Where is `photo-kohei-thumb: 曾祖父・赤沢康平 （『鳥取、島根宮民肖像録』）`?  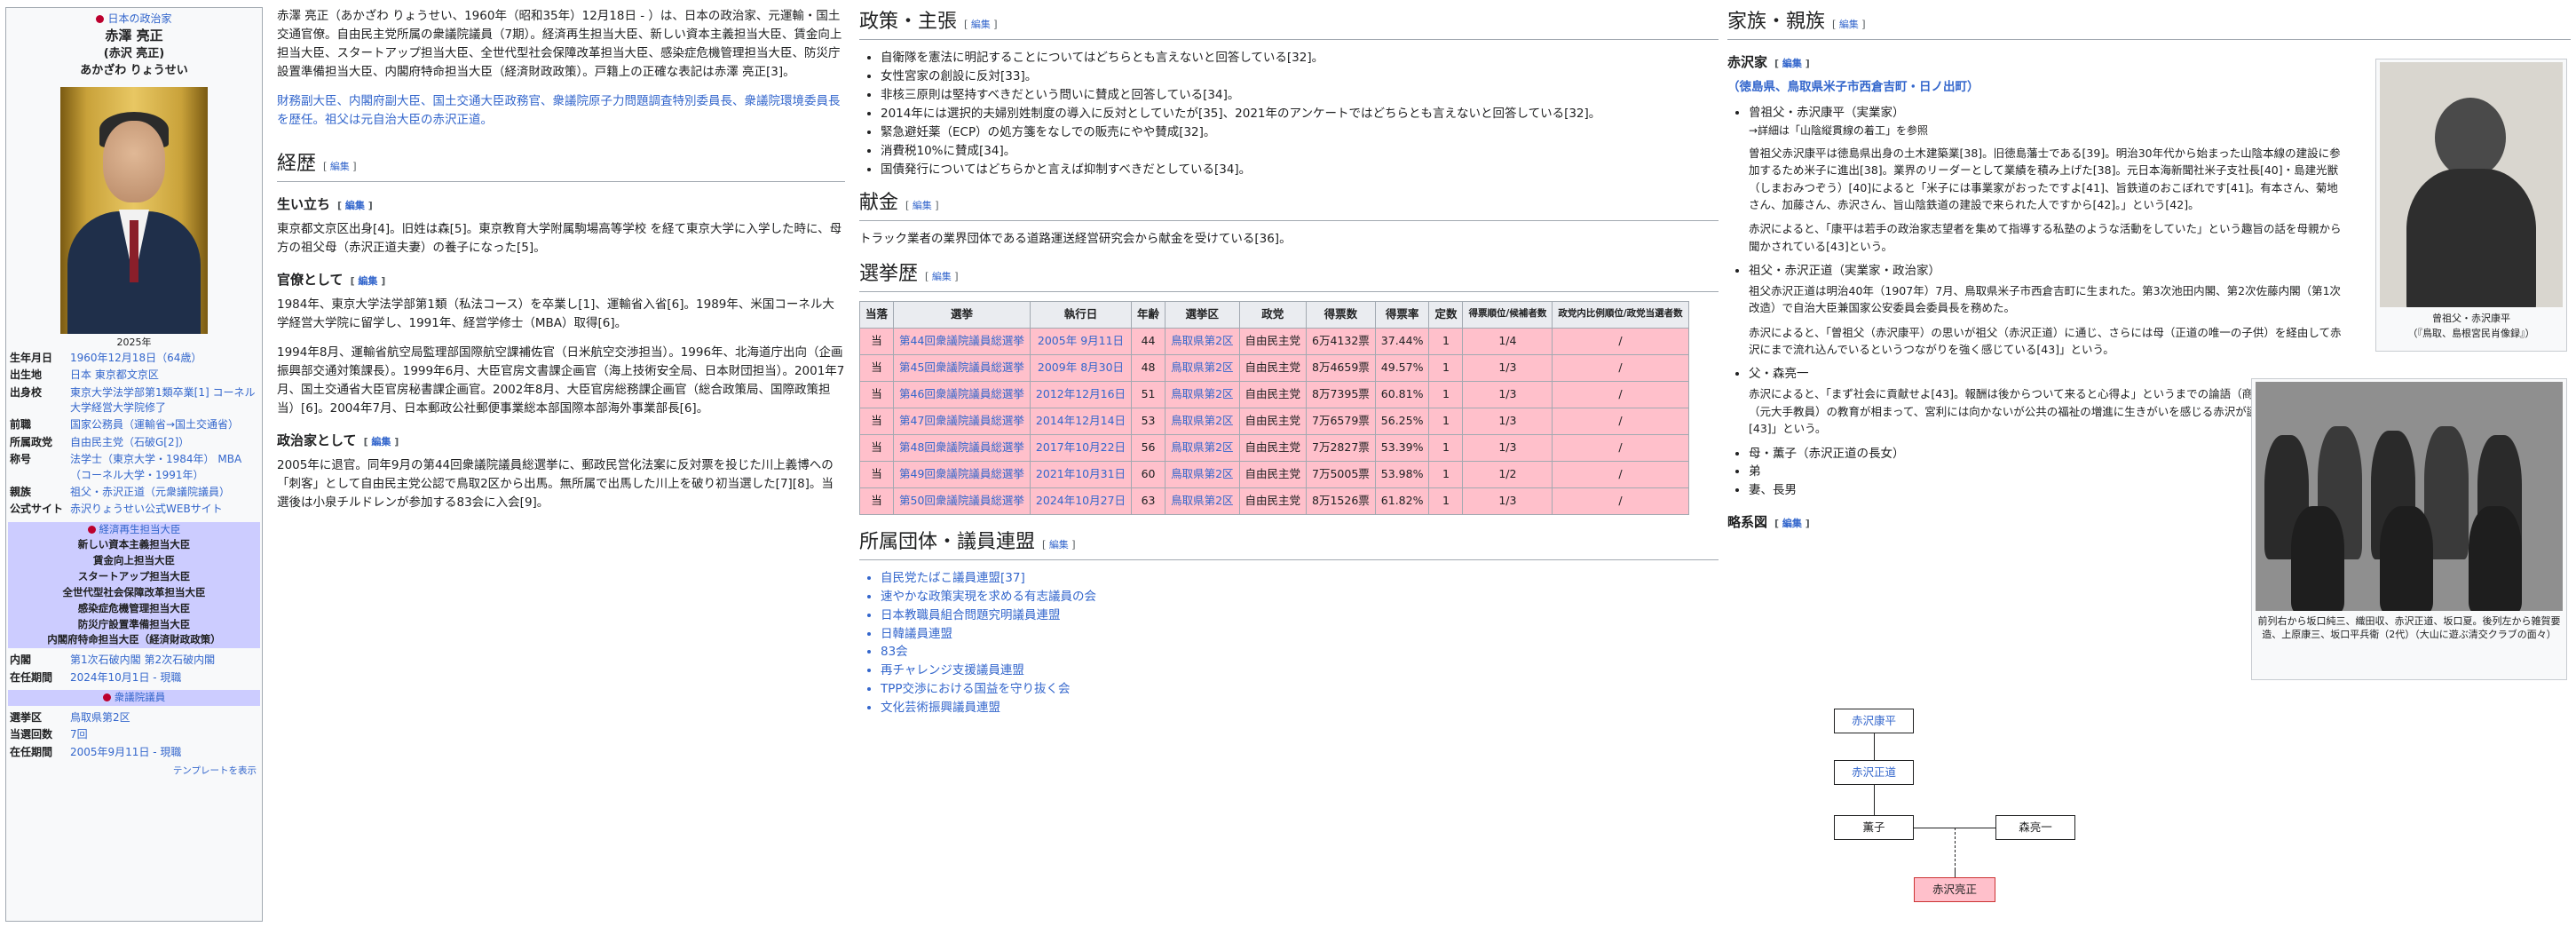
photo-kohei-thumb: 曾祖父・赤沢康平 （『鳥取、島根宮民肖像録』） is located at coordinates (2471, 205).